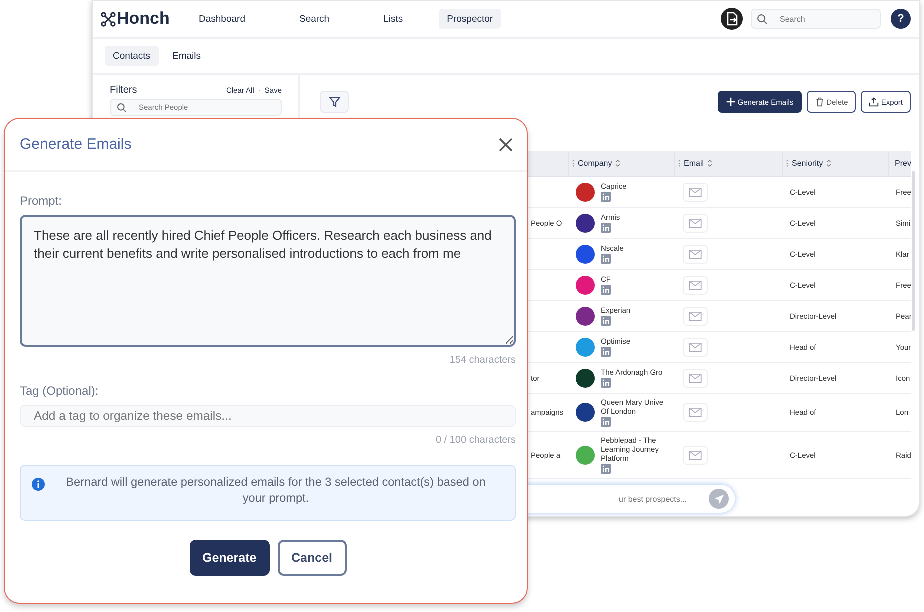 The image size is (924, 612). What do you see at coordinates (476, 440) in the screenshot?
I see `character-count: 0 / 100 characters` at bounding box center [476, 440].